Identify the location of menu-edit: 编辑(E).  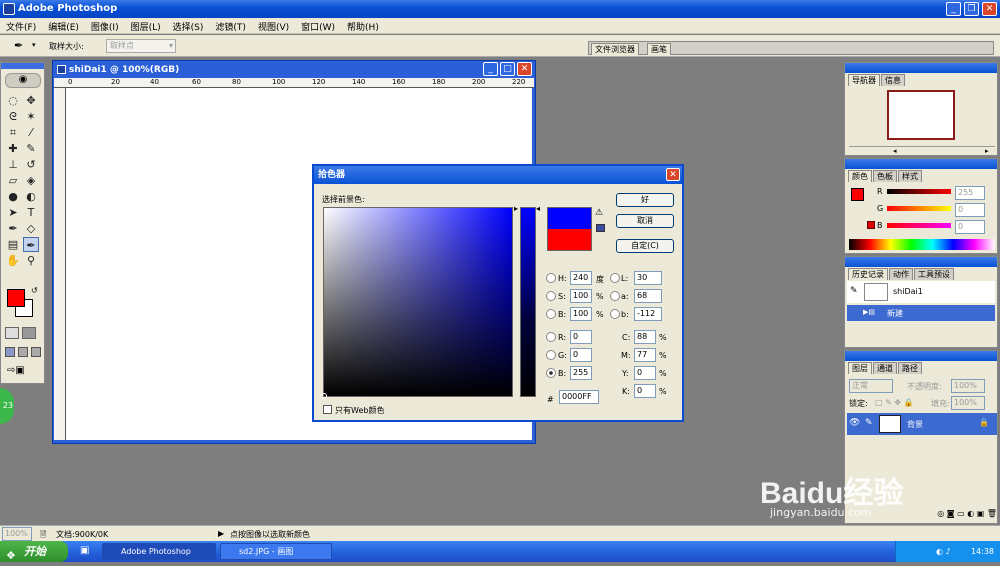
(63, 26).